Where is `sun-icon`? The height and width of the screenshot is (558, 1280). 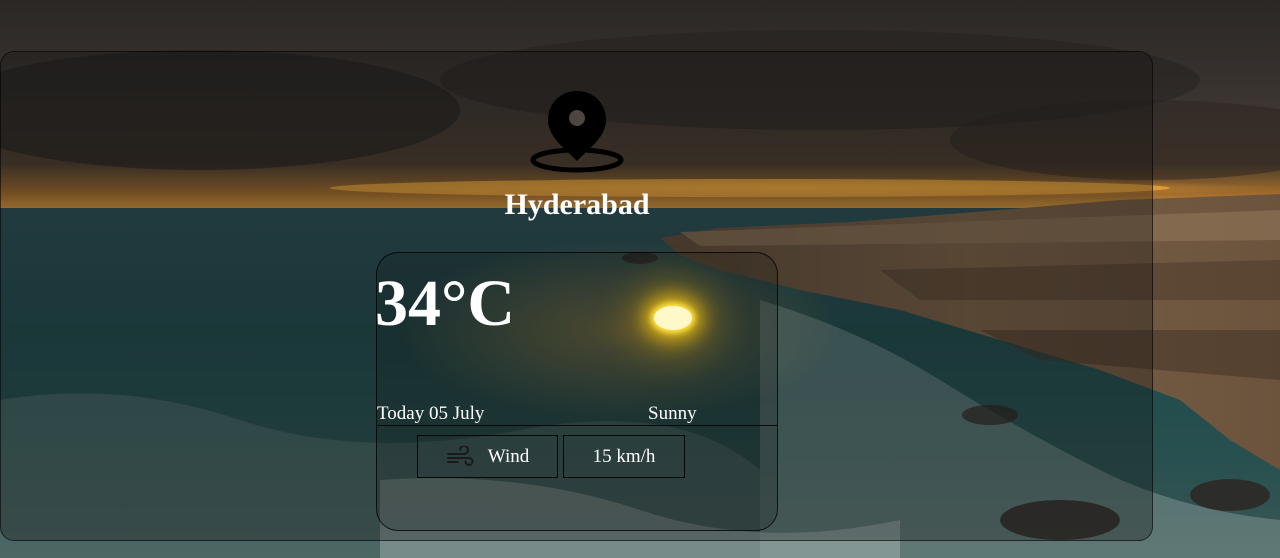
sun-icon is located at coordinates (673, 318).